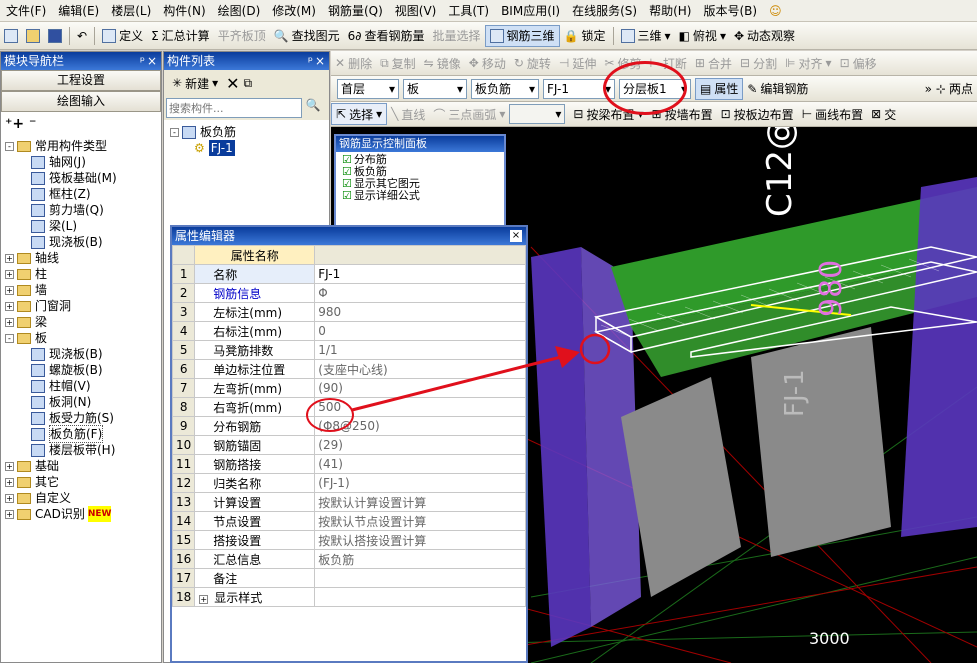 The height and width of the screenshot is (663, 977). I want to click on new-file-button, so click(11, 36).